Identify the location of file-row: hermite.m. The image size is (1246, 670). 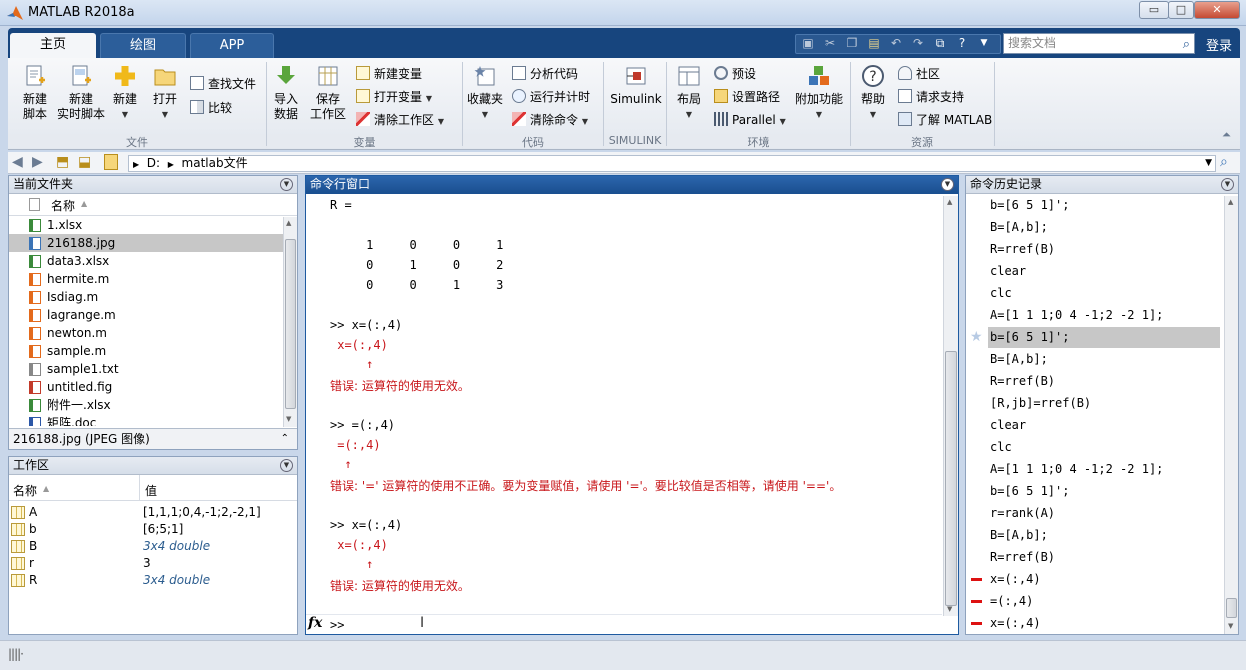
(153, 279).